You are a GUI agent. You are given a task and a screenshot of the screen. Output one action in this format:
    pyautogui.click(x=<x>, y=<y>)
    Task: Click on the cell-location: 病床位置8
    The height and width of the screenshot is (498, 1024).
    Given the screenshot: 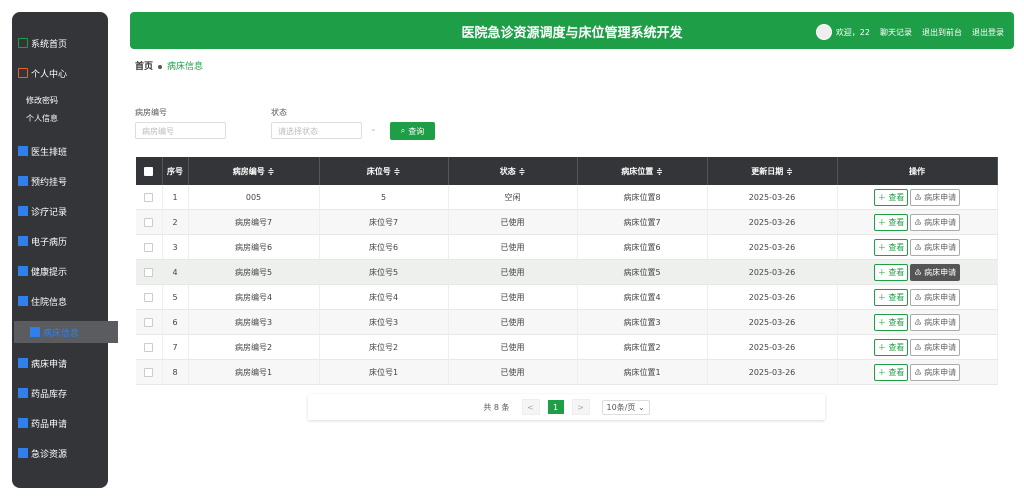 What is the action you would take?
    pyautogui.click(x=642, y=197)
    